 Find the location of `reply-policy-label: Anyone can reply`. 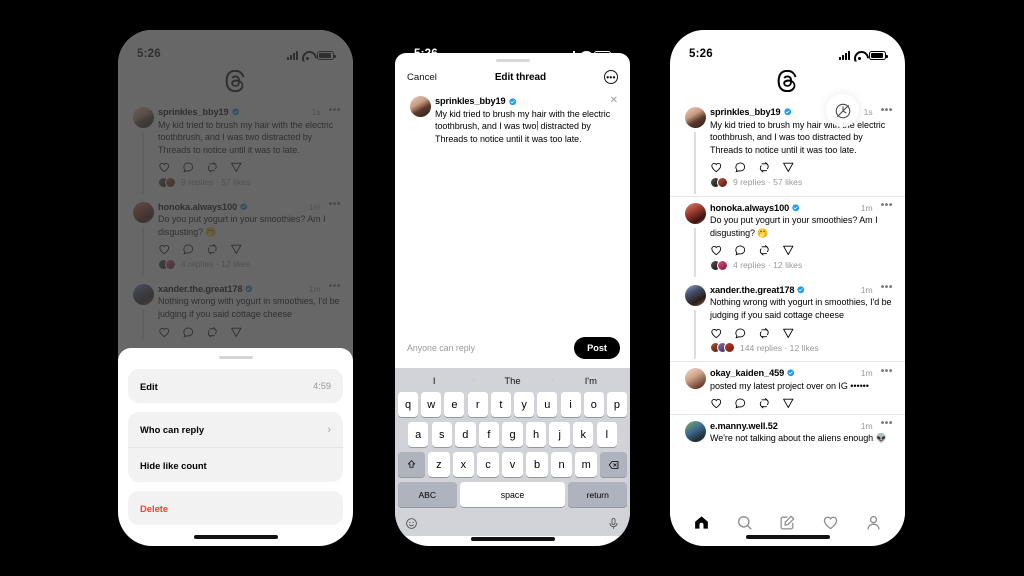

reply-policy-label: Anyone can reply is located at coordinates (441, 348).